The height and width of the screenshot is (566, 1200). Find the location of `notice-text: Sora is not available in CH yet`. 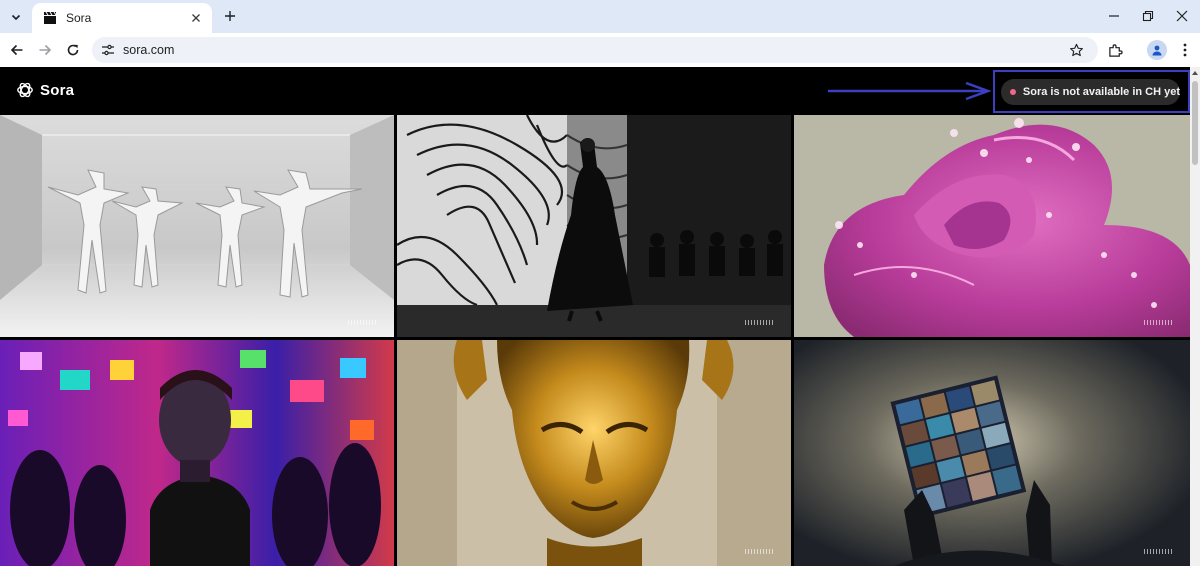

notice-text: Sora is not available in CH yet is located at coordinates (1101, 92).